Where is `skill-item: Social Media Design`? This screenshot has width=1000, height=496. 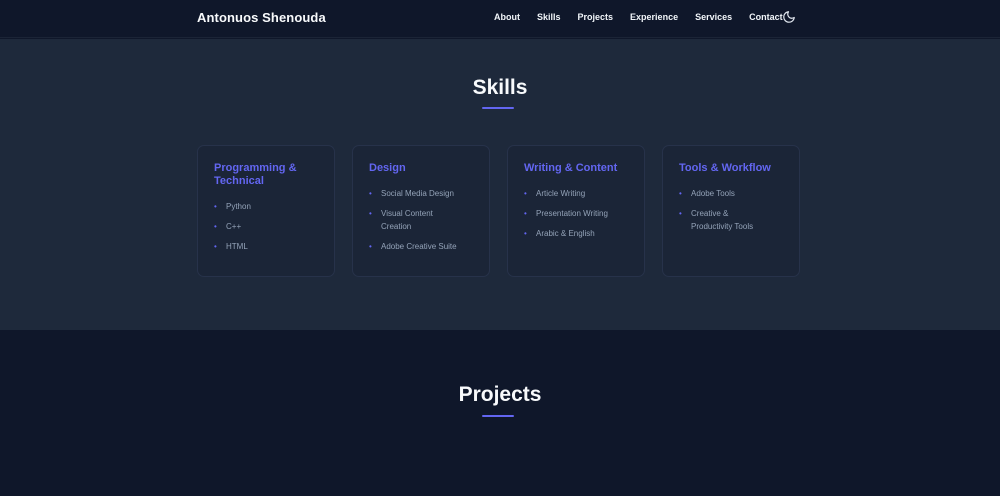
skill-item: Social Media Design is located at coordinates (422, 193).